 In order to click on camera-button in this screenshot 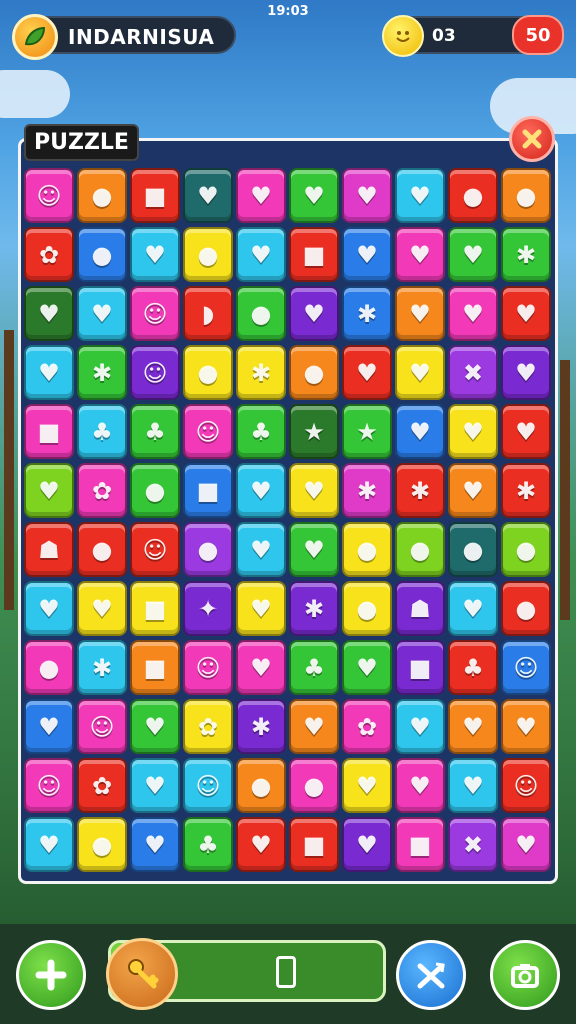, I will do `click(525, 975)`.